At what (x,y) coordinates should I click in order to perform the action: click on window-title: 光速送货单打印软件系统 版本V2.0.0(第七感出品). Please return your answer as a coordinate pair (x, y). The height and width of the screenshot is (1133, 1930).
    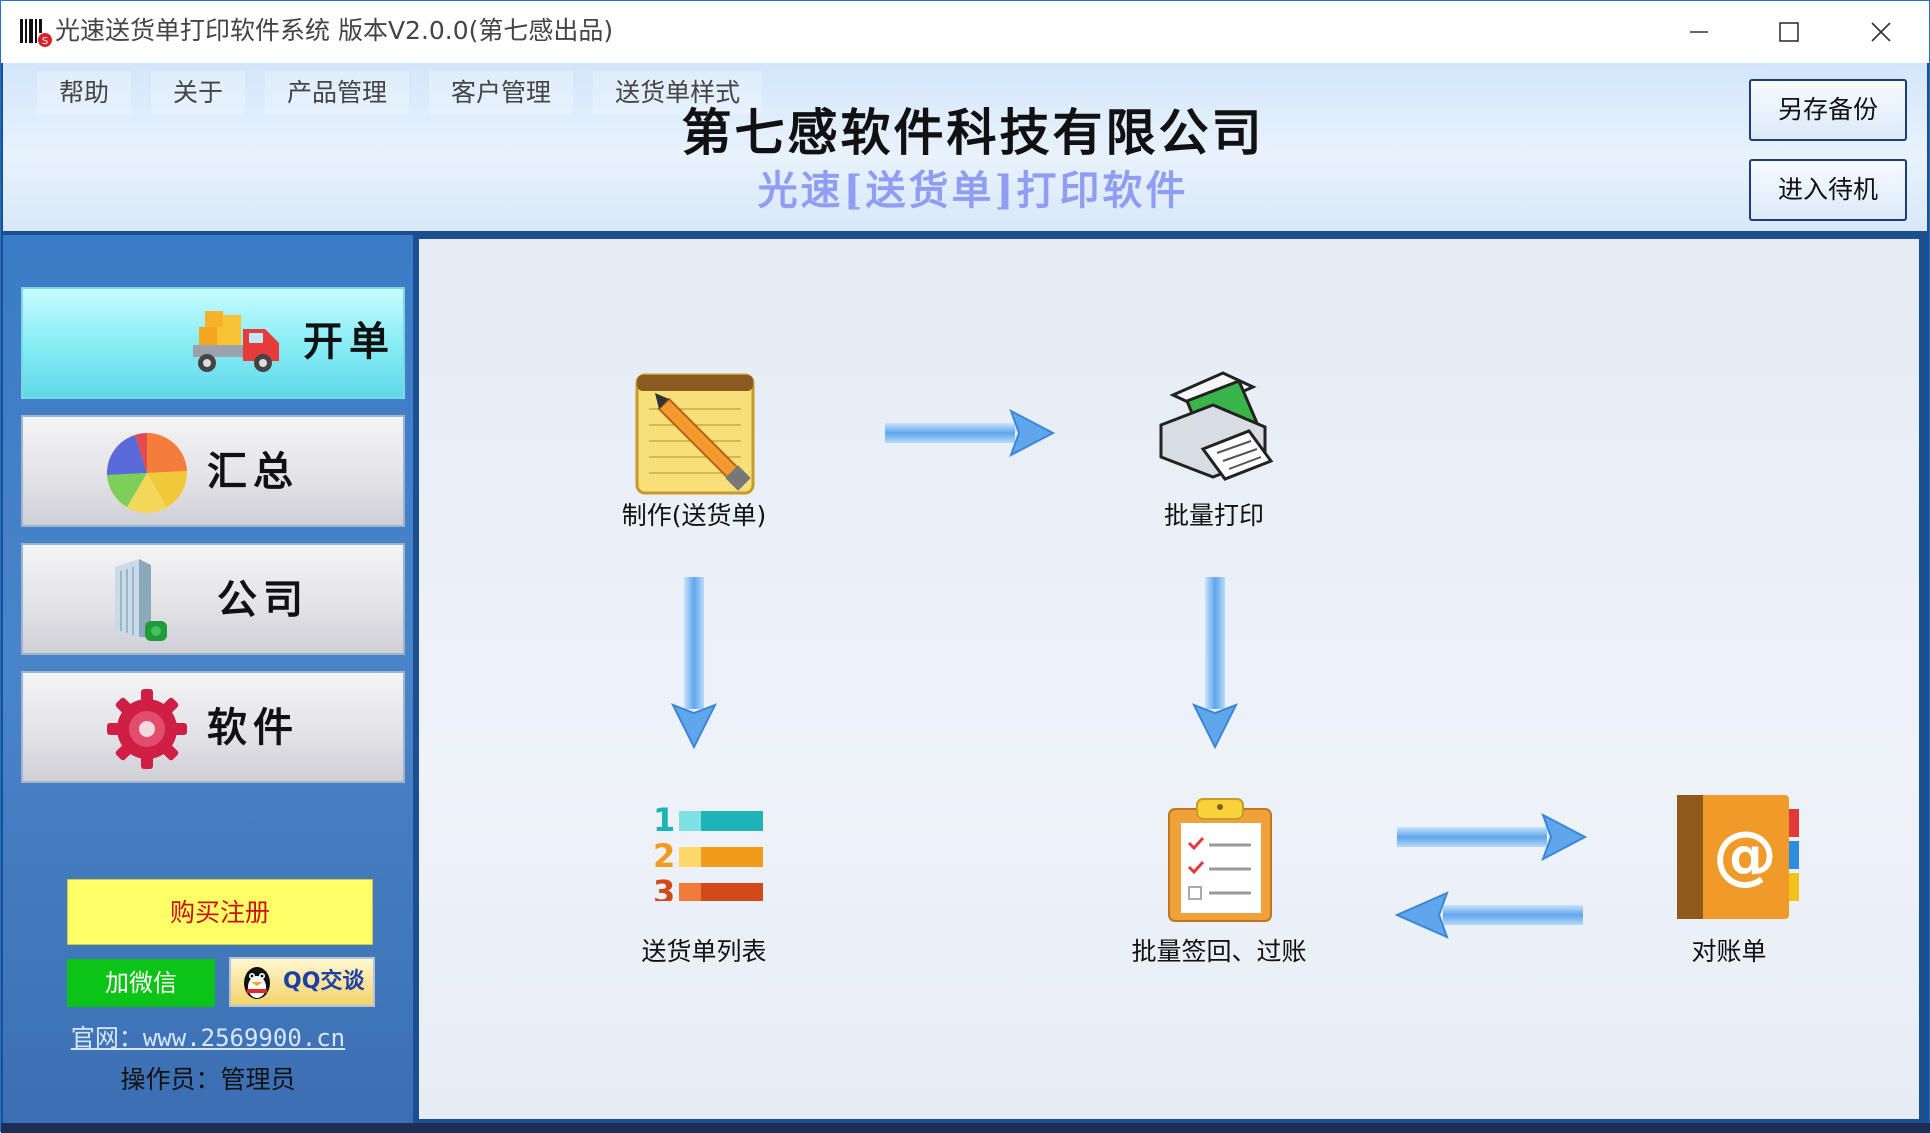
    Looking at the image, I should click on (334, 30).